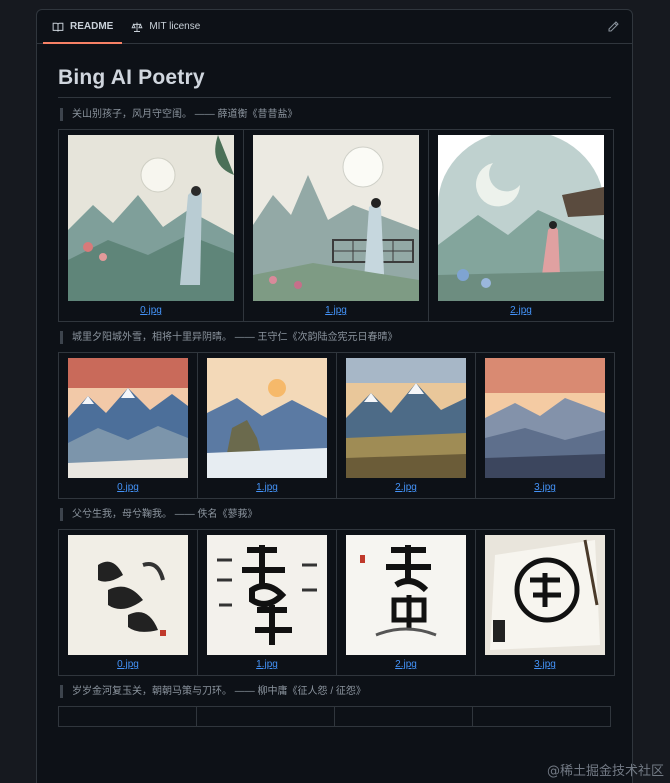 Image resolution: width=670 pixels, height=783 pixels. Describe the element at coordinates (335, 114) in the screenshot. I see `poem-quote-1: 关山别孩子，风月守空闺。 —— 薛道衡《昔昔盐》` at that location.